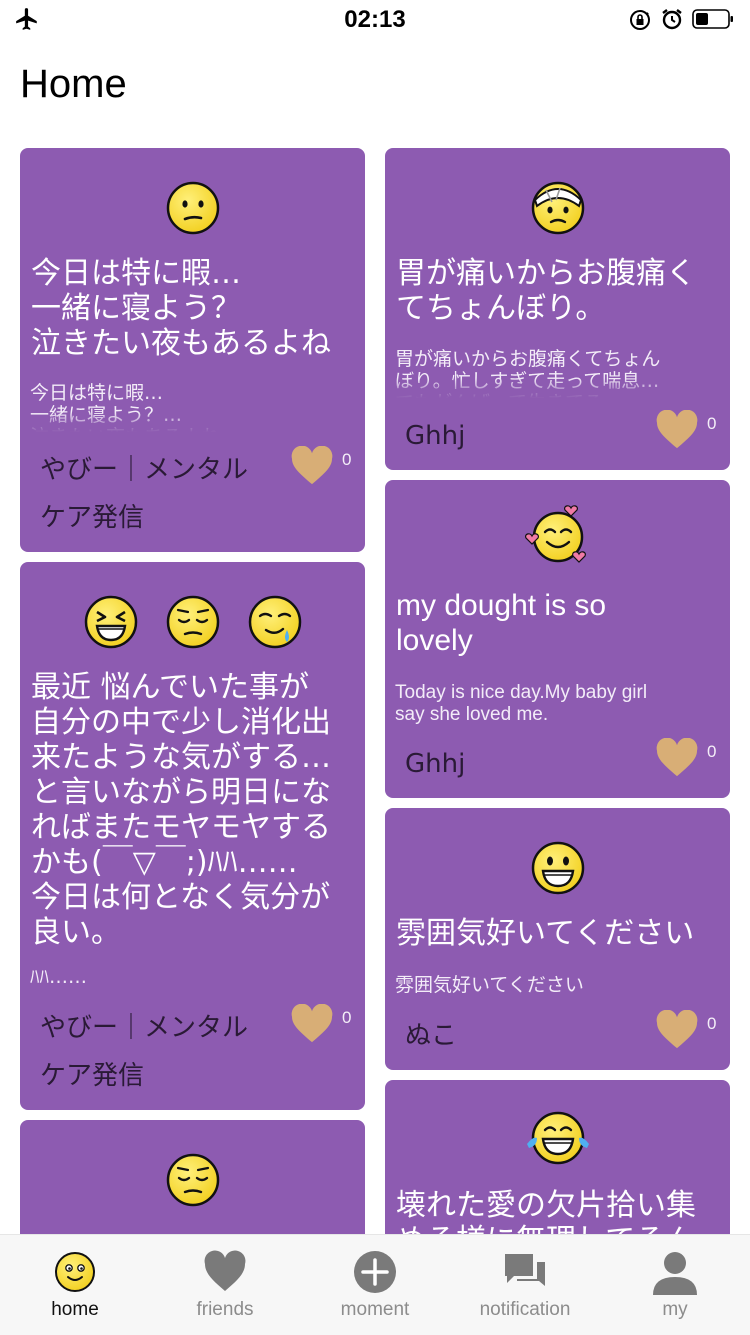 The image size is (750, 1335). What do you see at coordinates (545, 933) in the screenshot?
I see `post-title: 雰囲気好いてください` at bounding box center [545, 933].